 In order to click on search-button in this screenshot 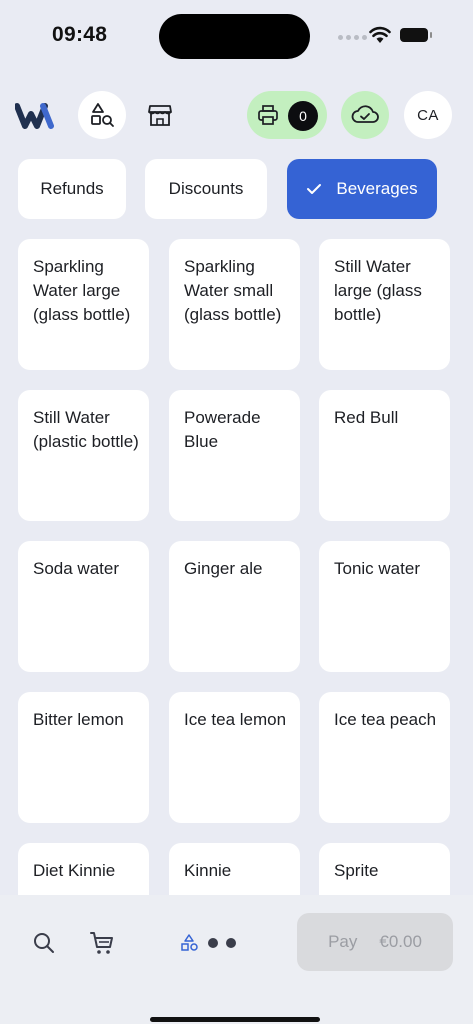, I will do `click(44, 945)`.